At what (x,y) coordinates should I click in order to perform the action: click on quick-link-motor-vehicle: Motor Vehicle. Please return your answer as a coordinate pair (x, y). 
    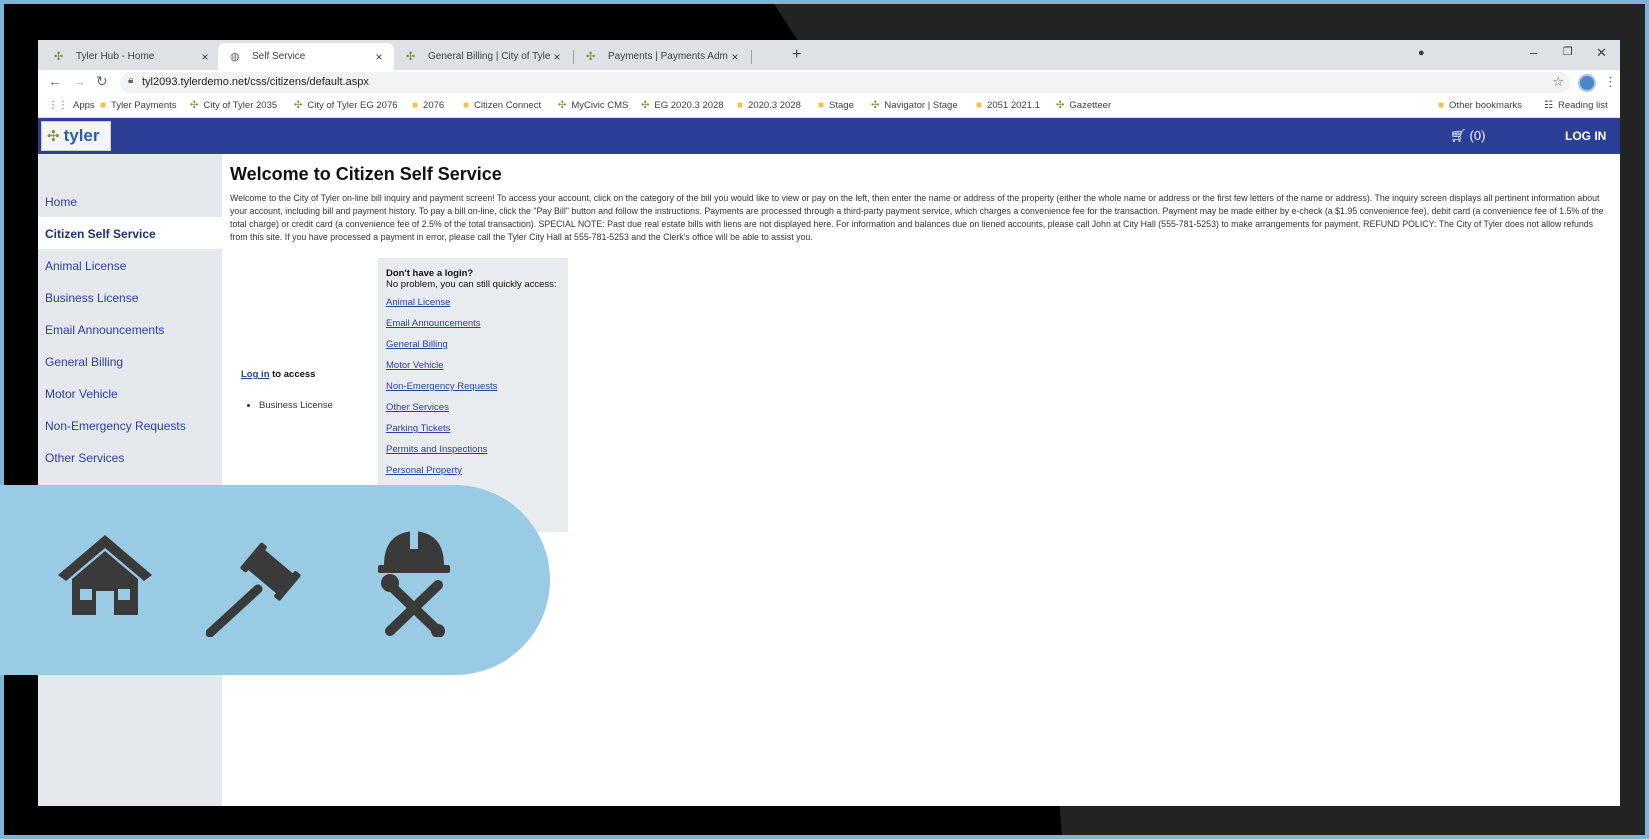
    Looking at the image, I should click on (473, 370).